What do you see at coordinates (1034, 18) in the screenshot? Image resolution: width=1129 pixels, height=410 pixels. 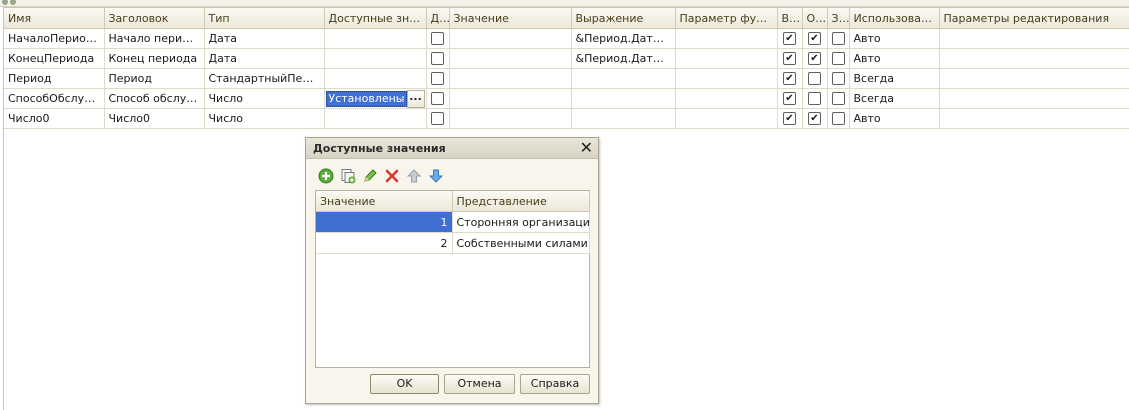 I see `column-header-edit-params: Параметры редактирования` at bounding box center [1034, 18].